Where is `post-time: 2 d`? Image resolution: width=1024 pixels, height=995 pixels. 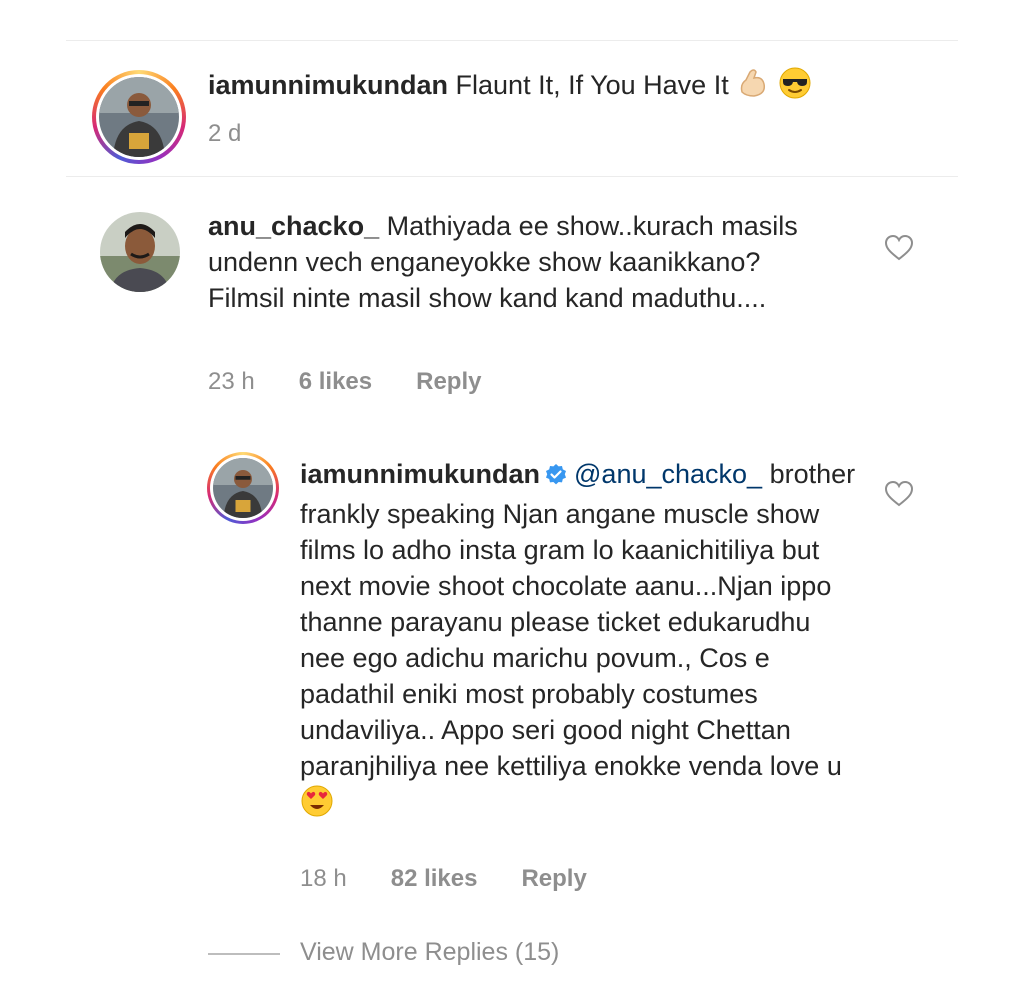 post-time: 2 d is located at coordinates (225, 133).